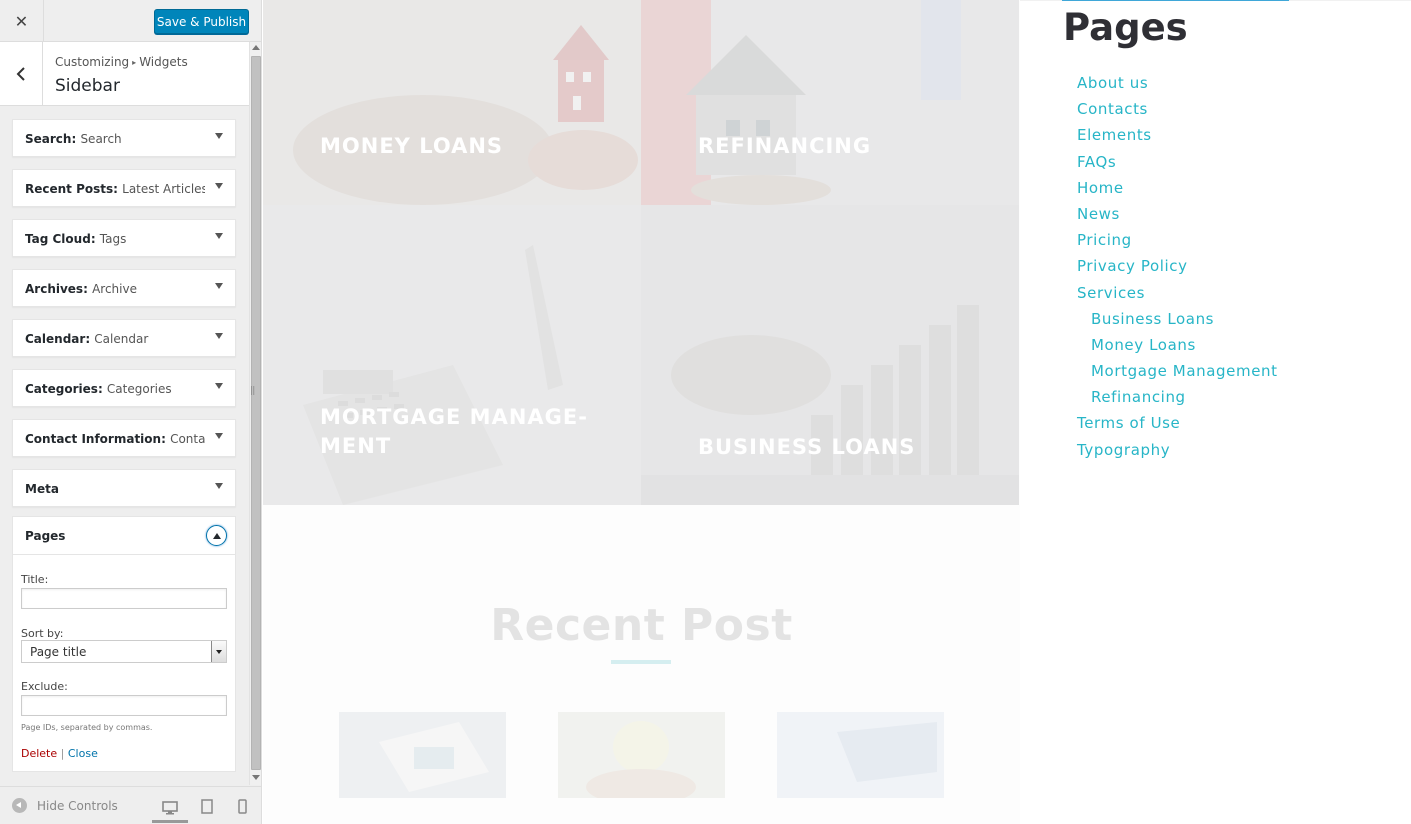 The height and width of the screenshot is (824, 1411). Describe the element at coordinates (452, 102) in the screenshot. I see `service-tile-money-loans: MONEY LOANS` at that location.